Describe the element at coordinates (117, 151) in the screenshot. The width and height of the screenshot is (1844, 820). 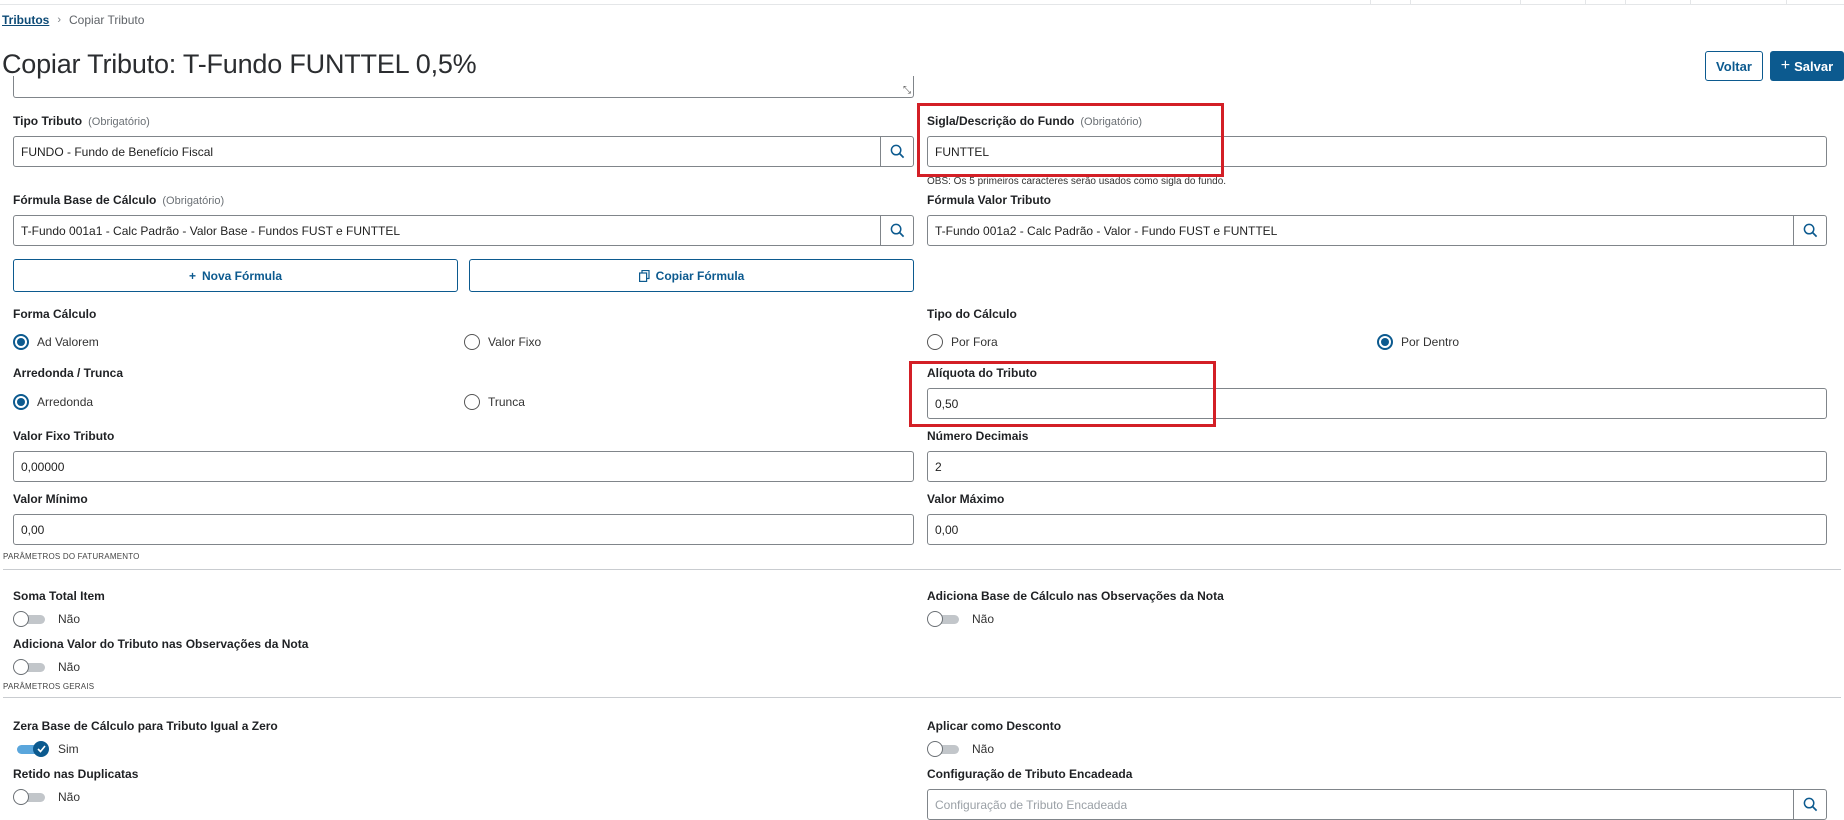
I see `tipo-tributo-value: FUNDO - Fundo de Benefício Fiscal` at that location.